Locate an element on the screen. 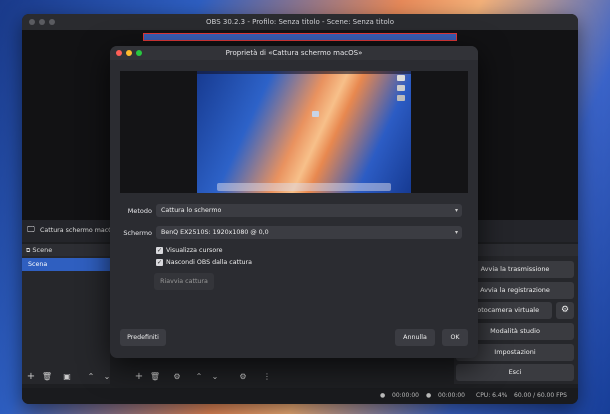  minimize-button is located at coordinates (42, 22).